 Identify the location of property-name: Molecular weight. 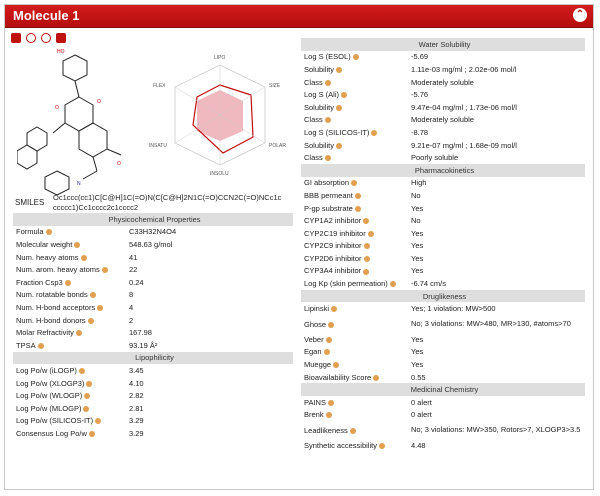
(44, 244).